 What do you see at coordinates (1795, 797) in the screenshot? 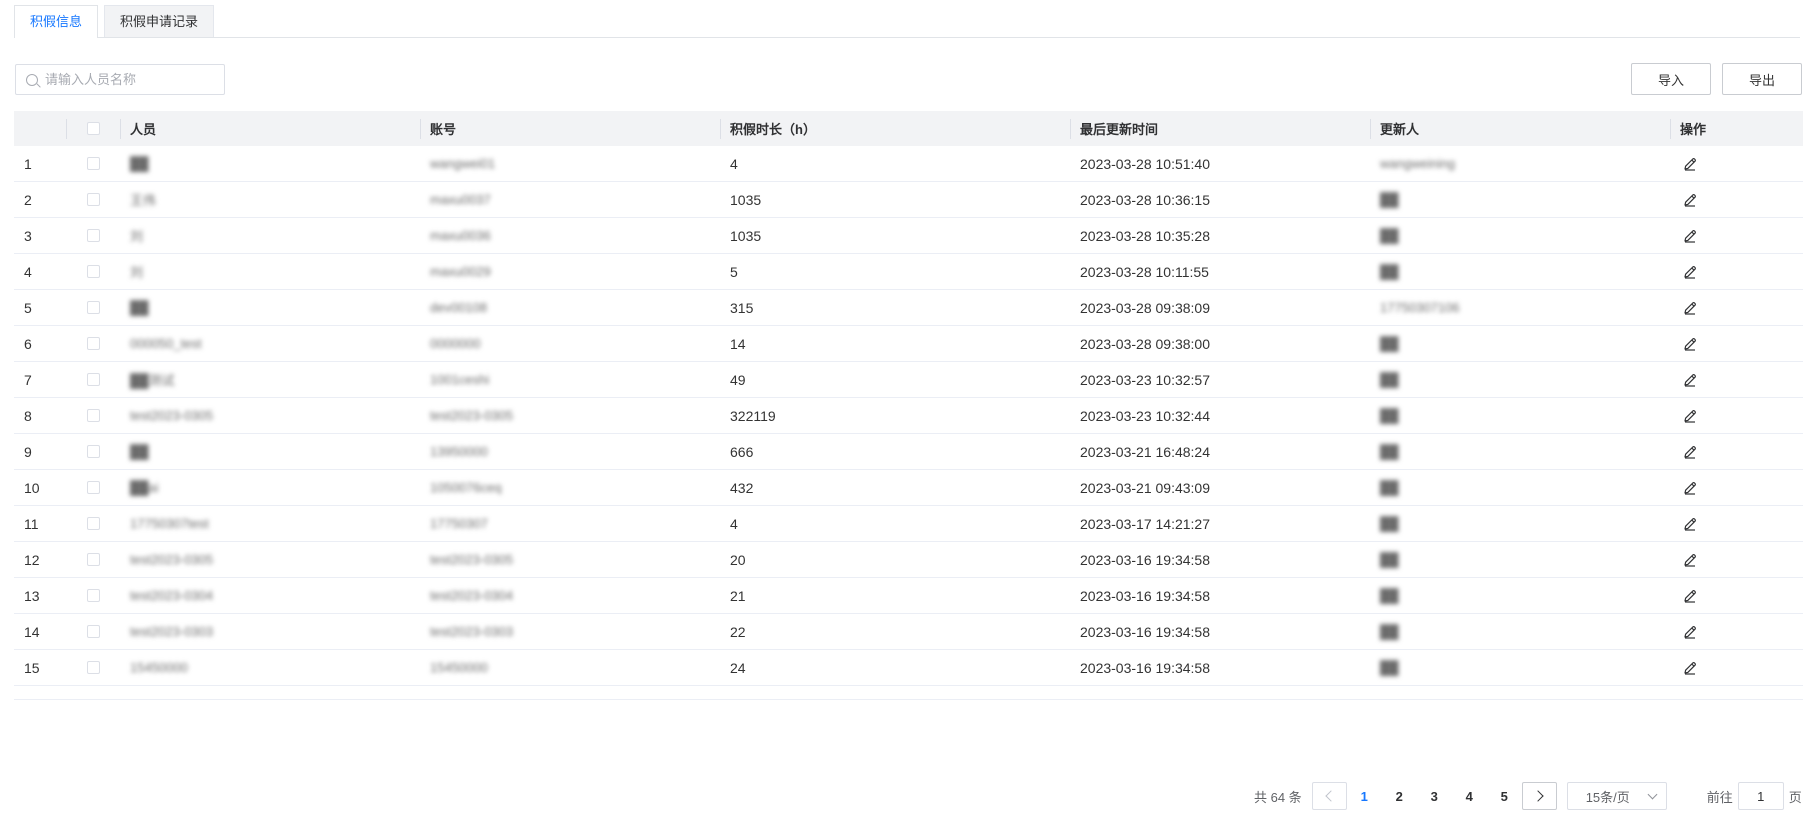
I see `goto-suffix: 页` at bounding box center [1795, 797].